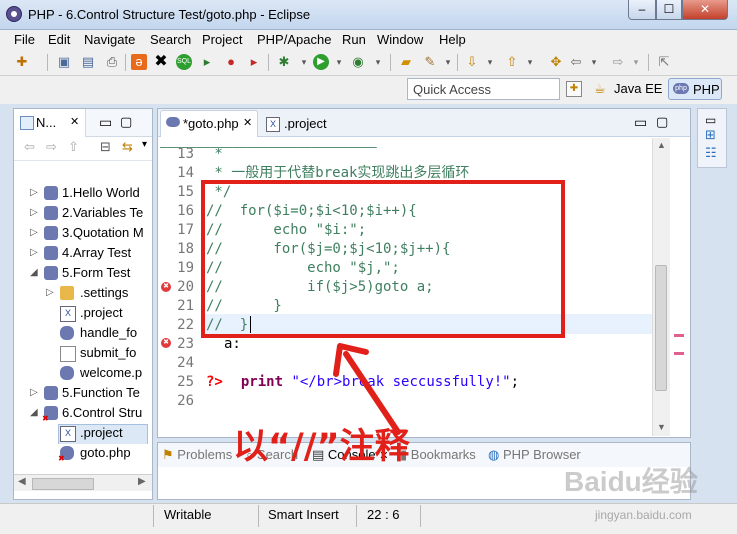 This screenshot has height=534, width=737. I want to click on code-line: ?>, so click(214, 382).